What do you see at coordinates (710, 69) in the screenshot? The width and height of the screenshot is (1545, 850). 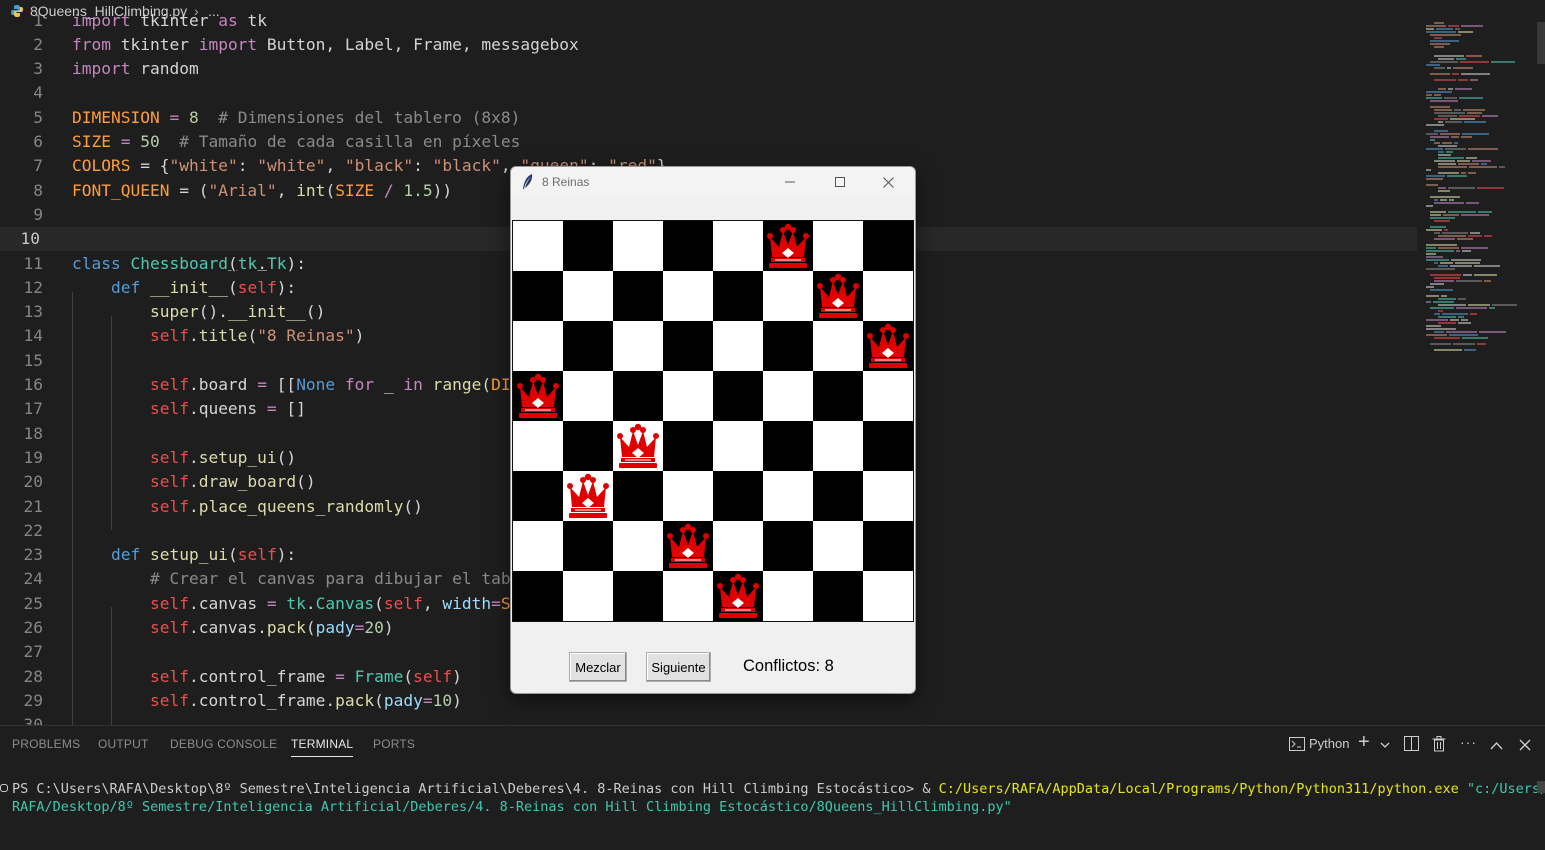 I see `code-line: 3 import random` at bounding box center [710, 69].